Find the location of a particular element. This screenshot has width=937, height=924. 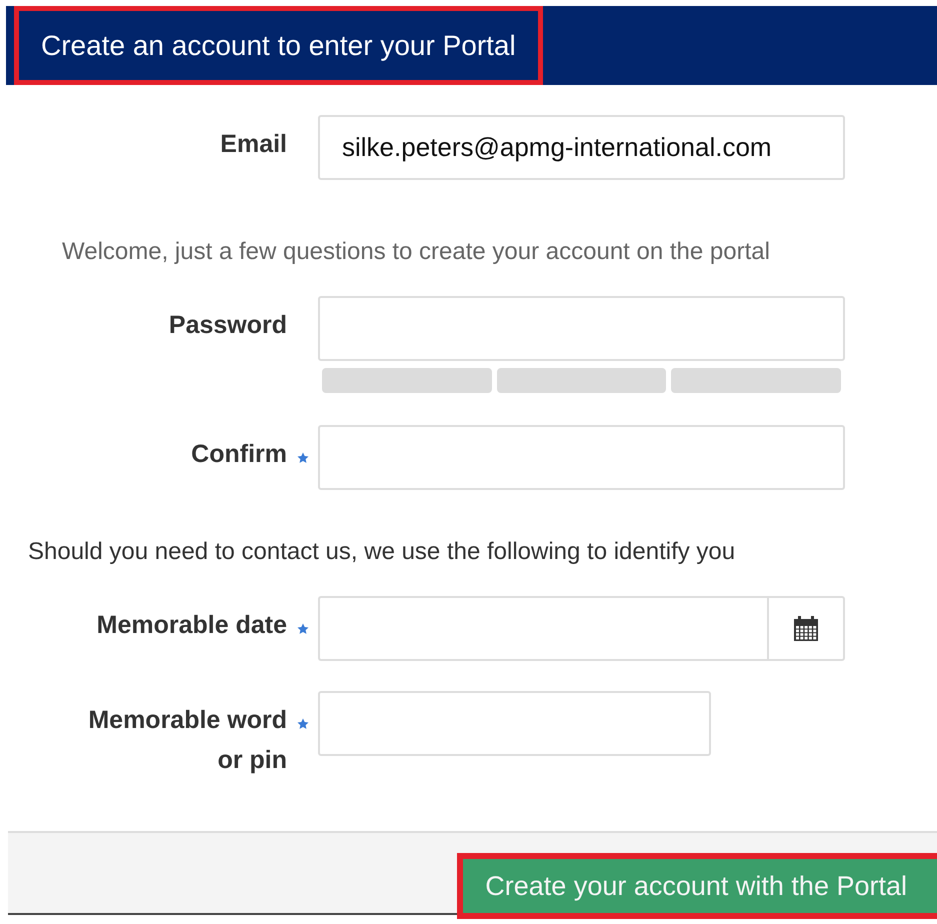

page-title: Create an account to enter your Portal is located at coordinates (278, 45).